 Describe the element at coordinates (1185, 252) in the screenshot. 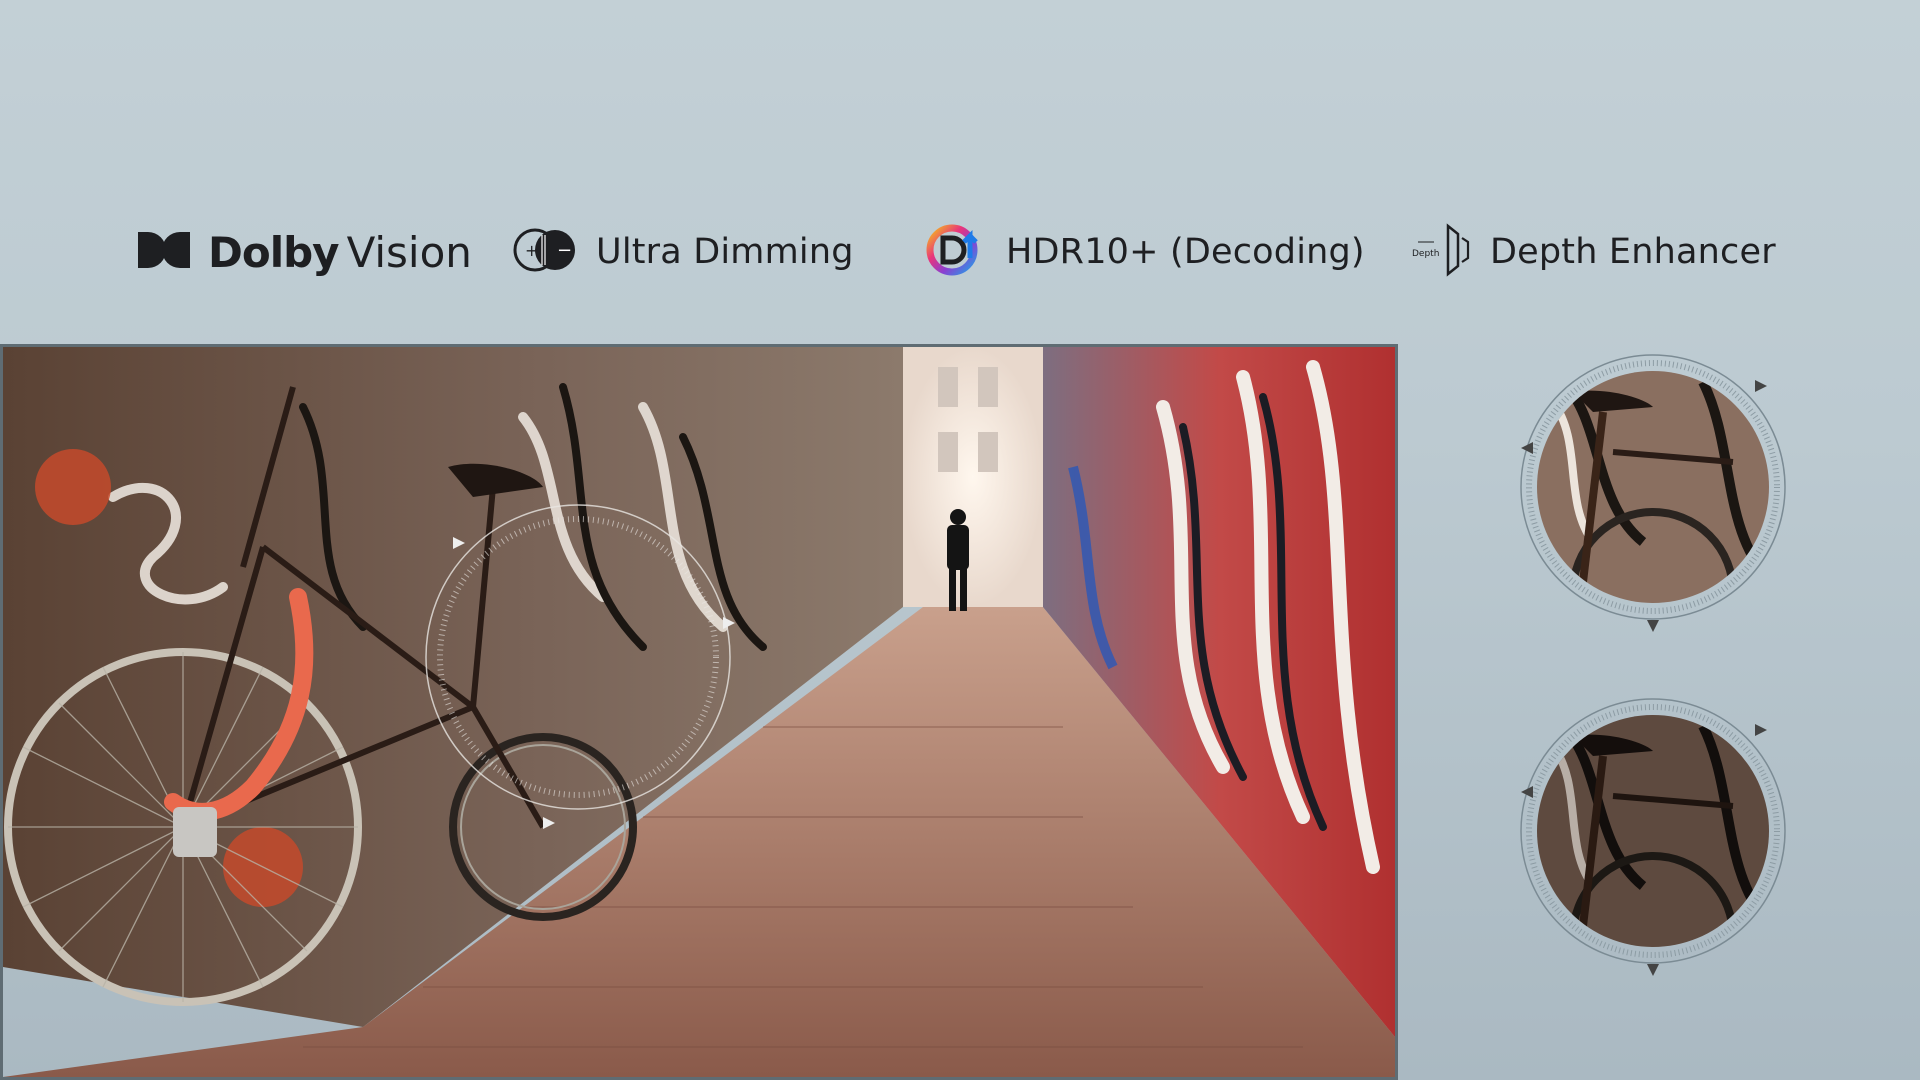

I see `hdr10-plus-label: HDR10+ (Decoding)` at that location.